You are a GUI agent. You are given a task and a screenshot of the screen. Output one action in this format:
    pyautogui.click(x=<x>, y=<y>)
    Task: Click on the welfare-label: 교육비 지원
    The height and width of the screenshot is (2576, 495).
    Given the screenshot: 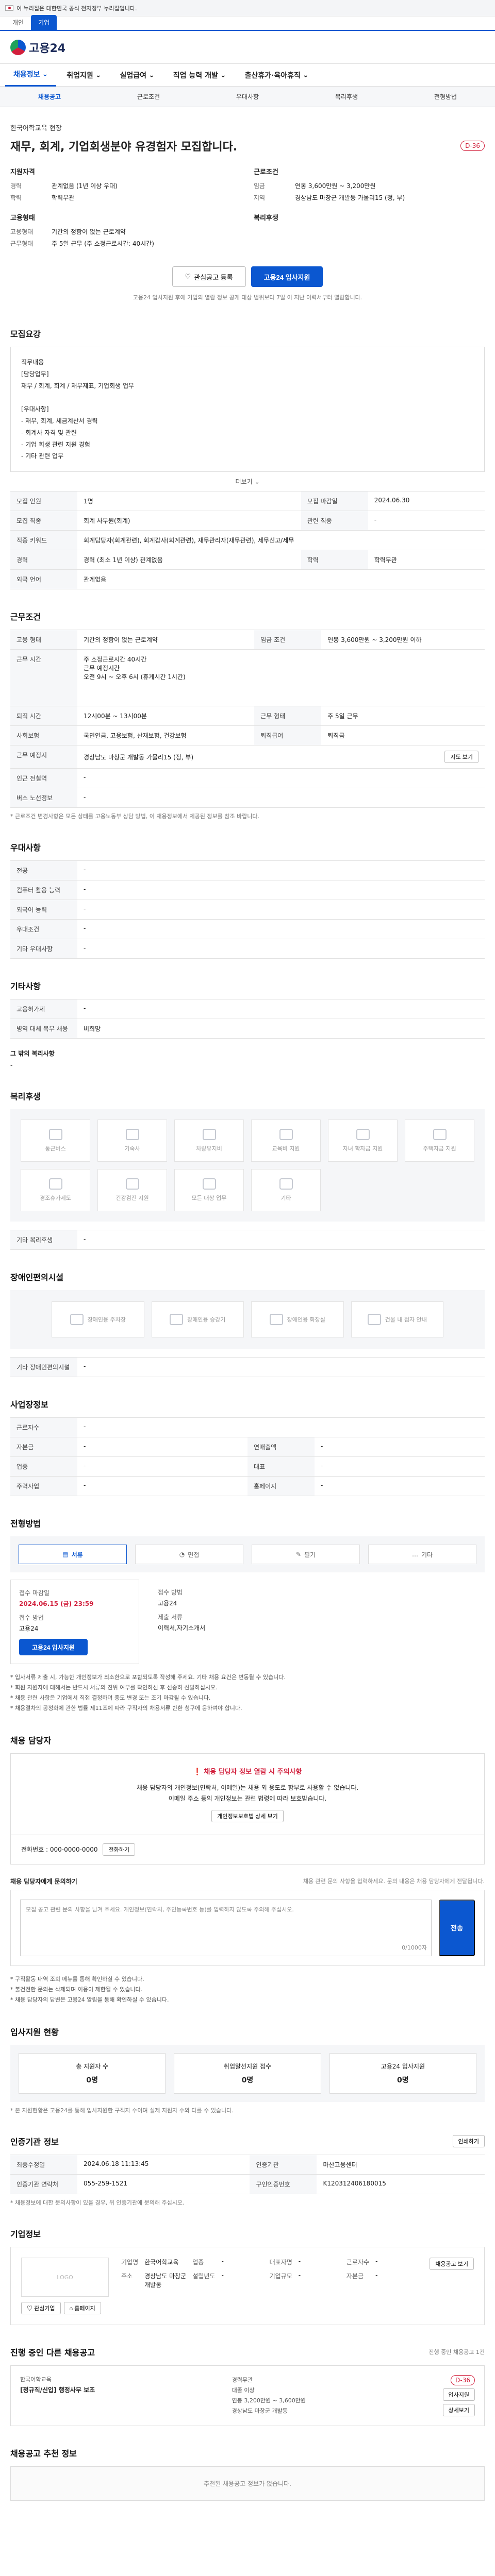 What is the action you would take?
    pyautogui.click(x=286, y=1149)
    